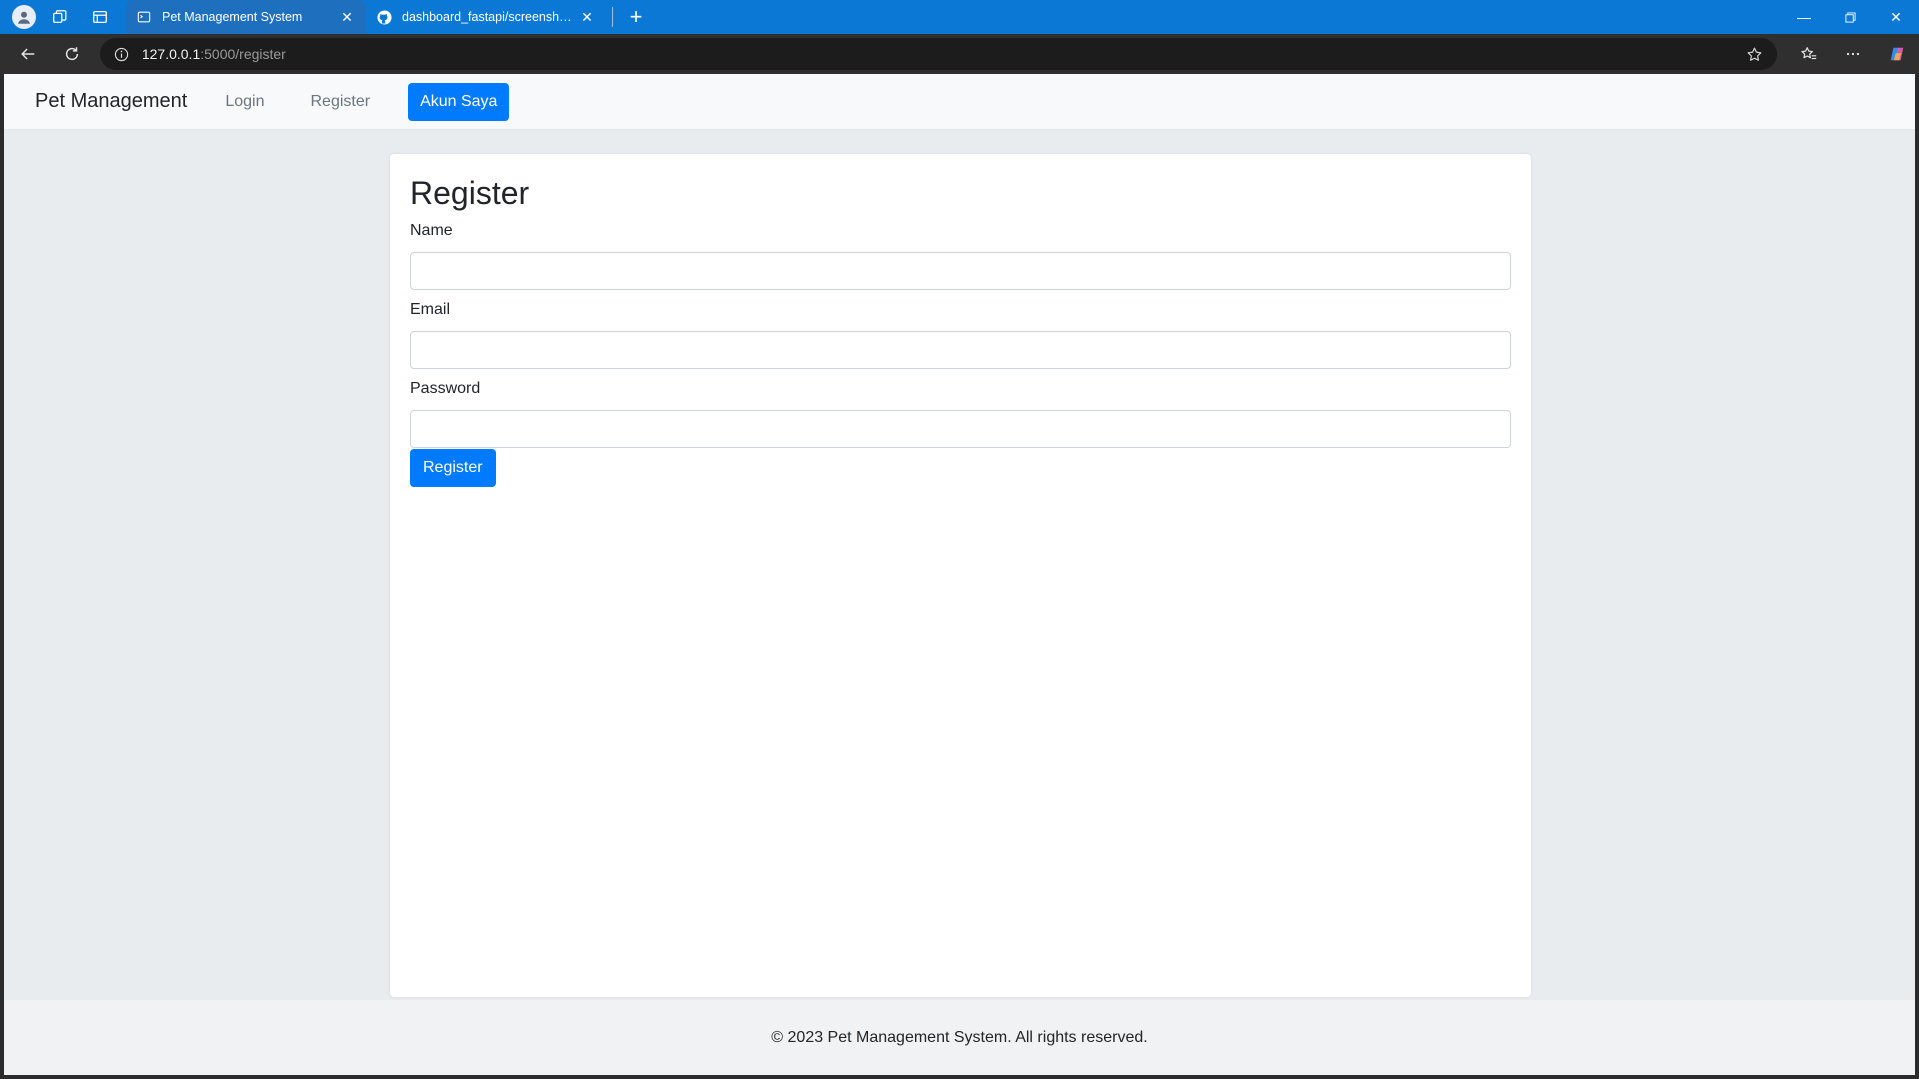 This screenshot has width=1919, height=1079. What do you see at coordinates (453, 468) in the screenshot?
I see `register-submit-button: Register` at bounding box center [453, 468].